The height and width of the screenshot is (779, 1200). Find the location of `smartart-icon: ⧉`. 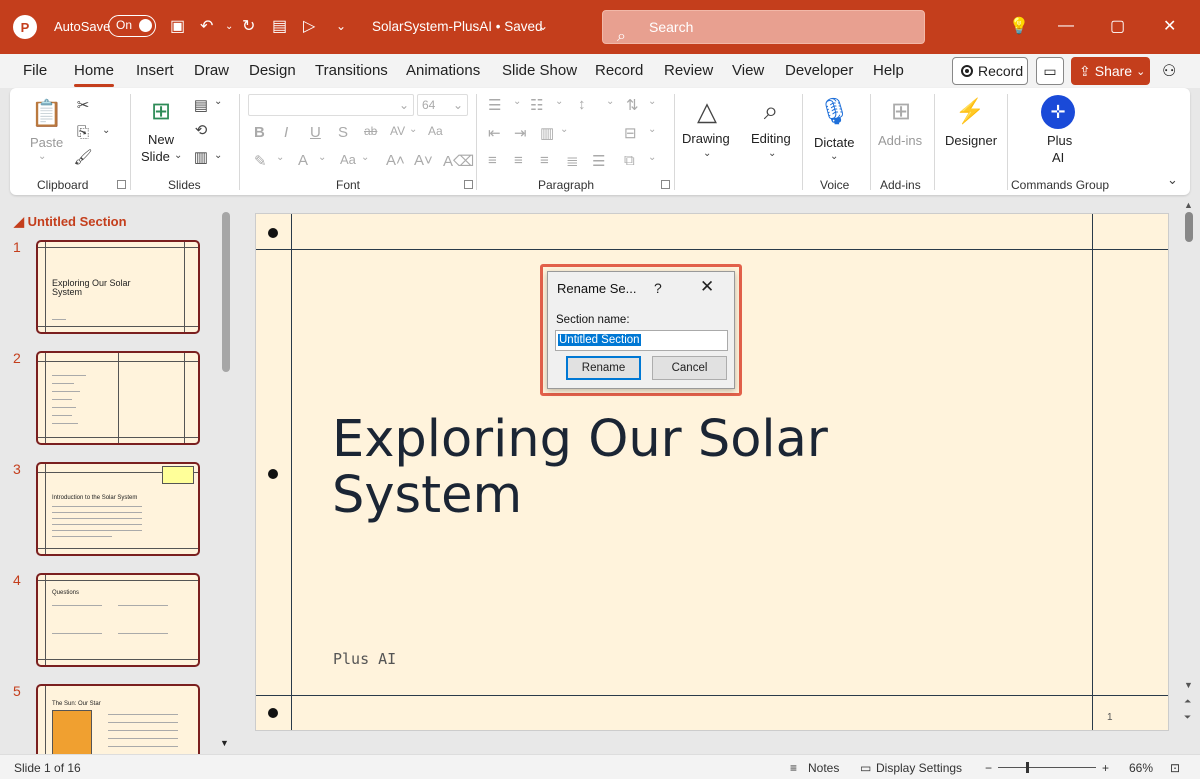

smartart-icon: ⧉ is located at coordinates (629, 160).